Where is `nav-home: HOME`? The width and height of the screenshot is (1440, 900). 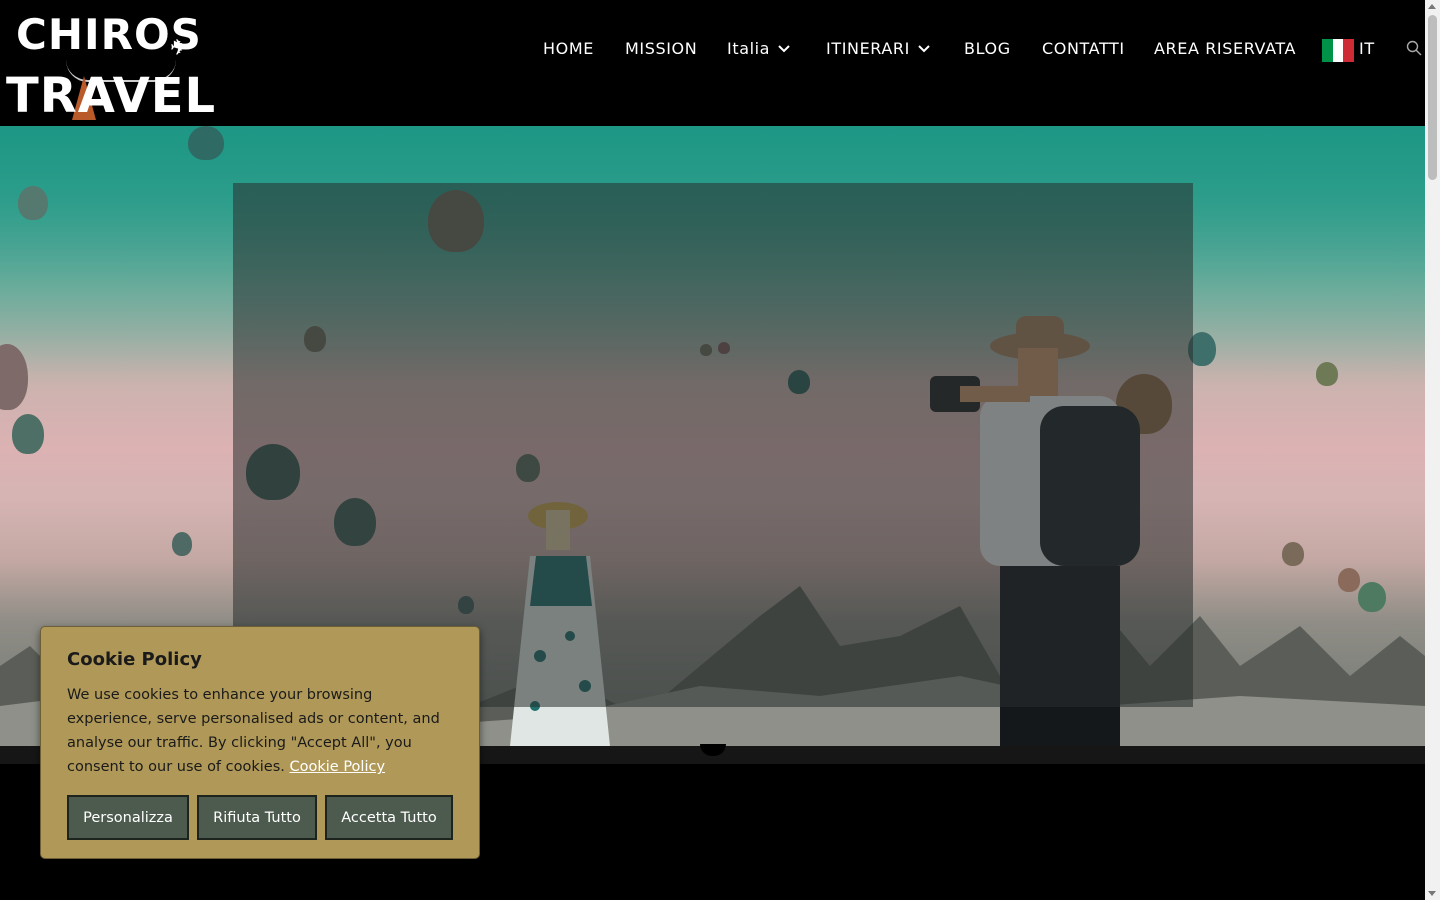 nav-home: HOME is located at coordinates (568, 49).